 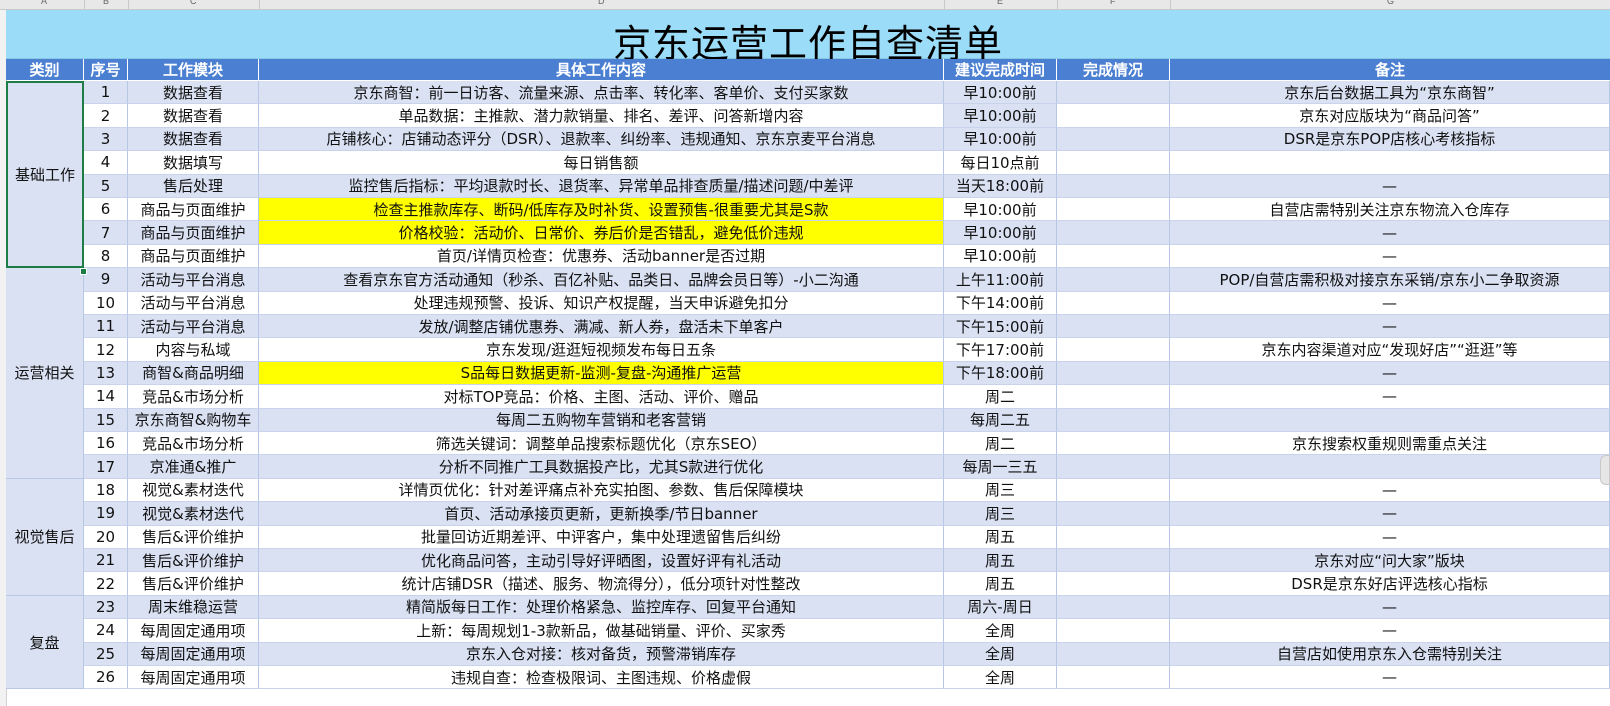 What do you see at coordinates (193, 607) in the screenshot?
I see `cell-module: 周末维稳运营` at bounding box center [193, 607].